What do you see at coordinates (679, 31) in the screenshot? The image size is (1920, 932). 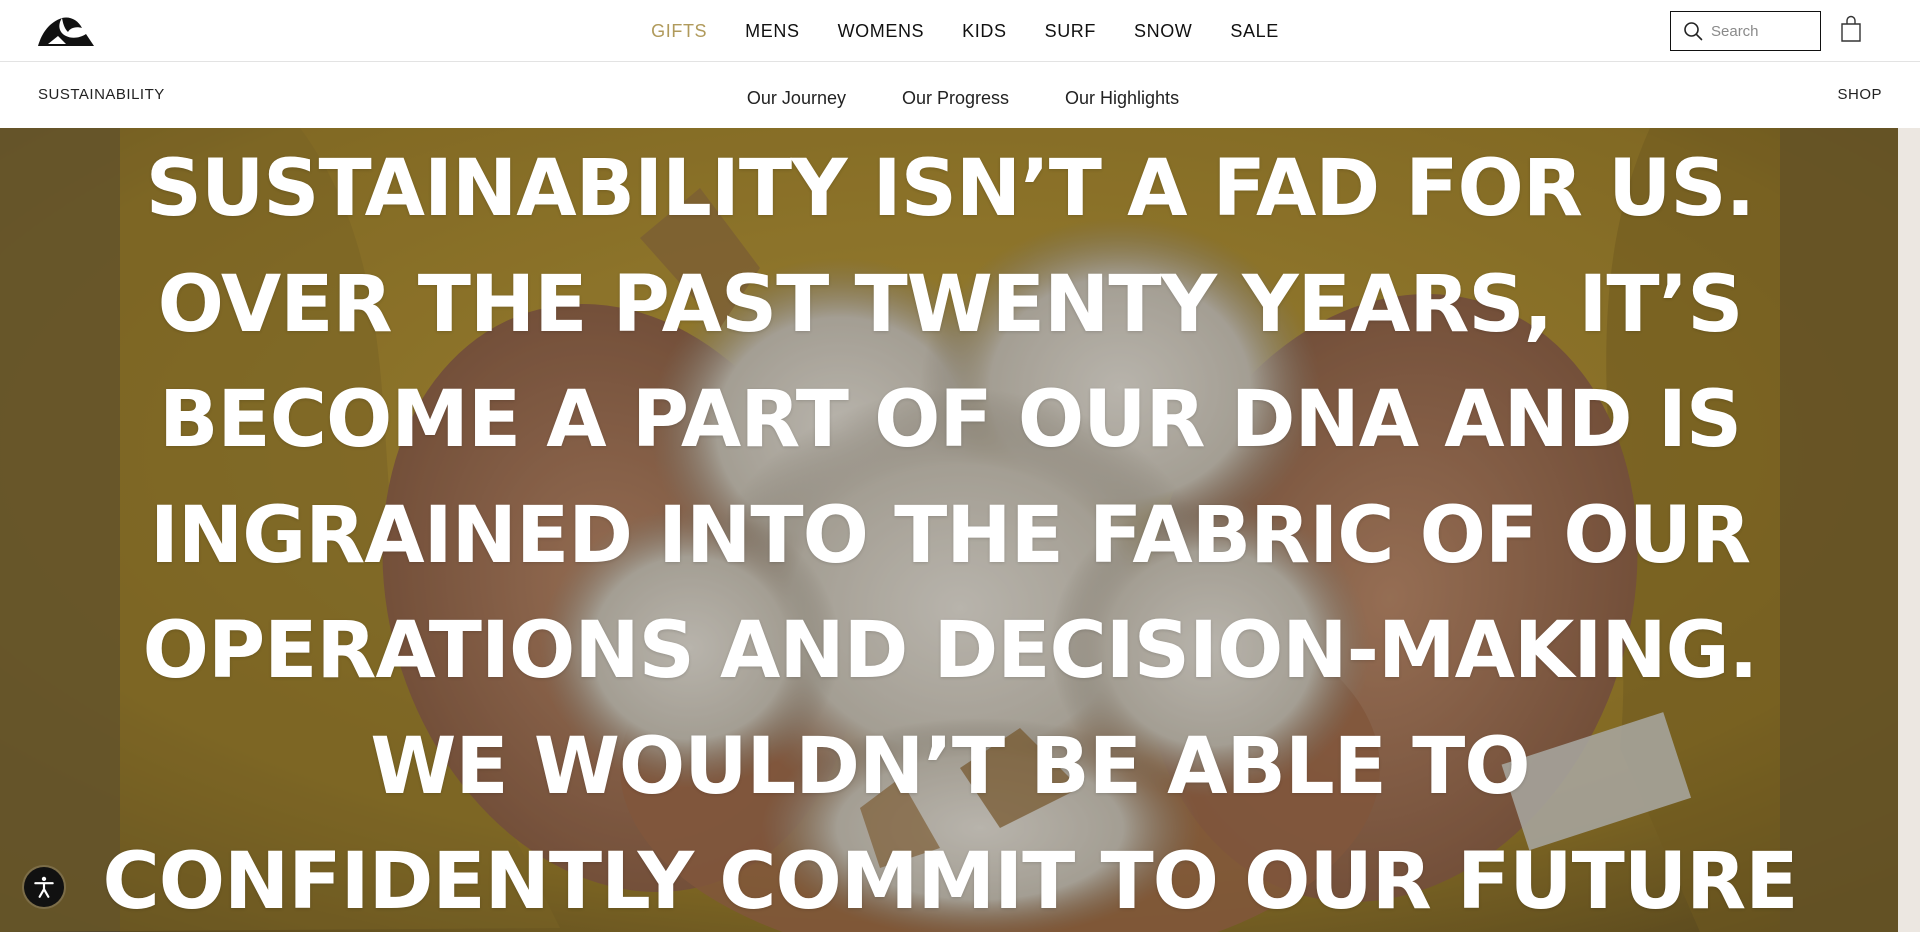 I see `nav-gifts: GIFTS` at bounding box center [679, 31].